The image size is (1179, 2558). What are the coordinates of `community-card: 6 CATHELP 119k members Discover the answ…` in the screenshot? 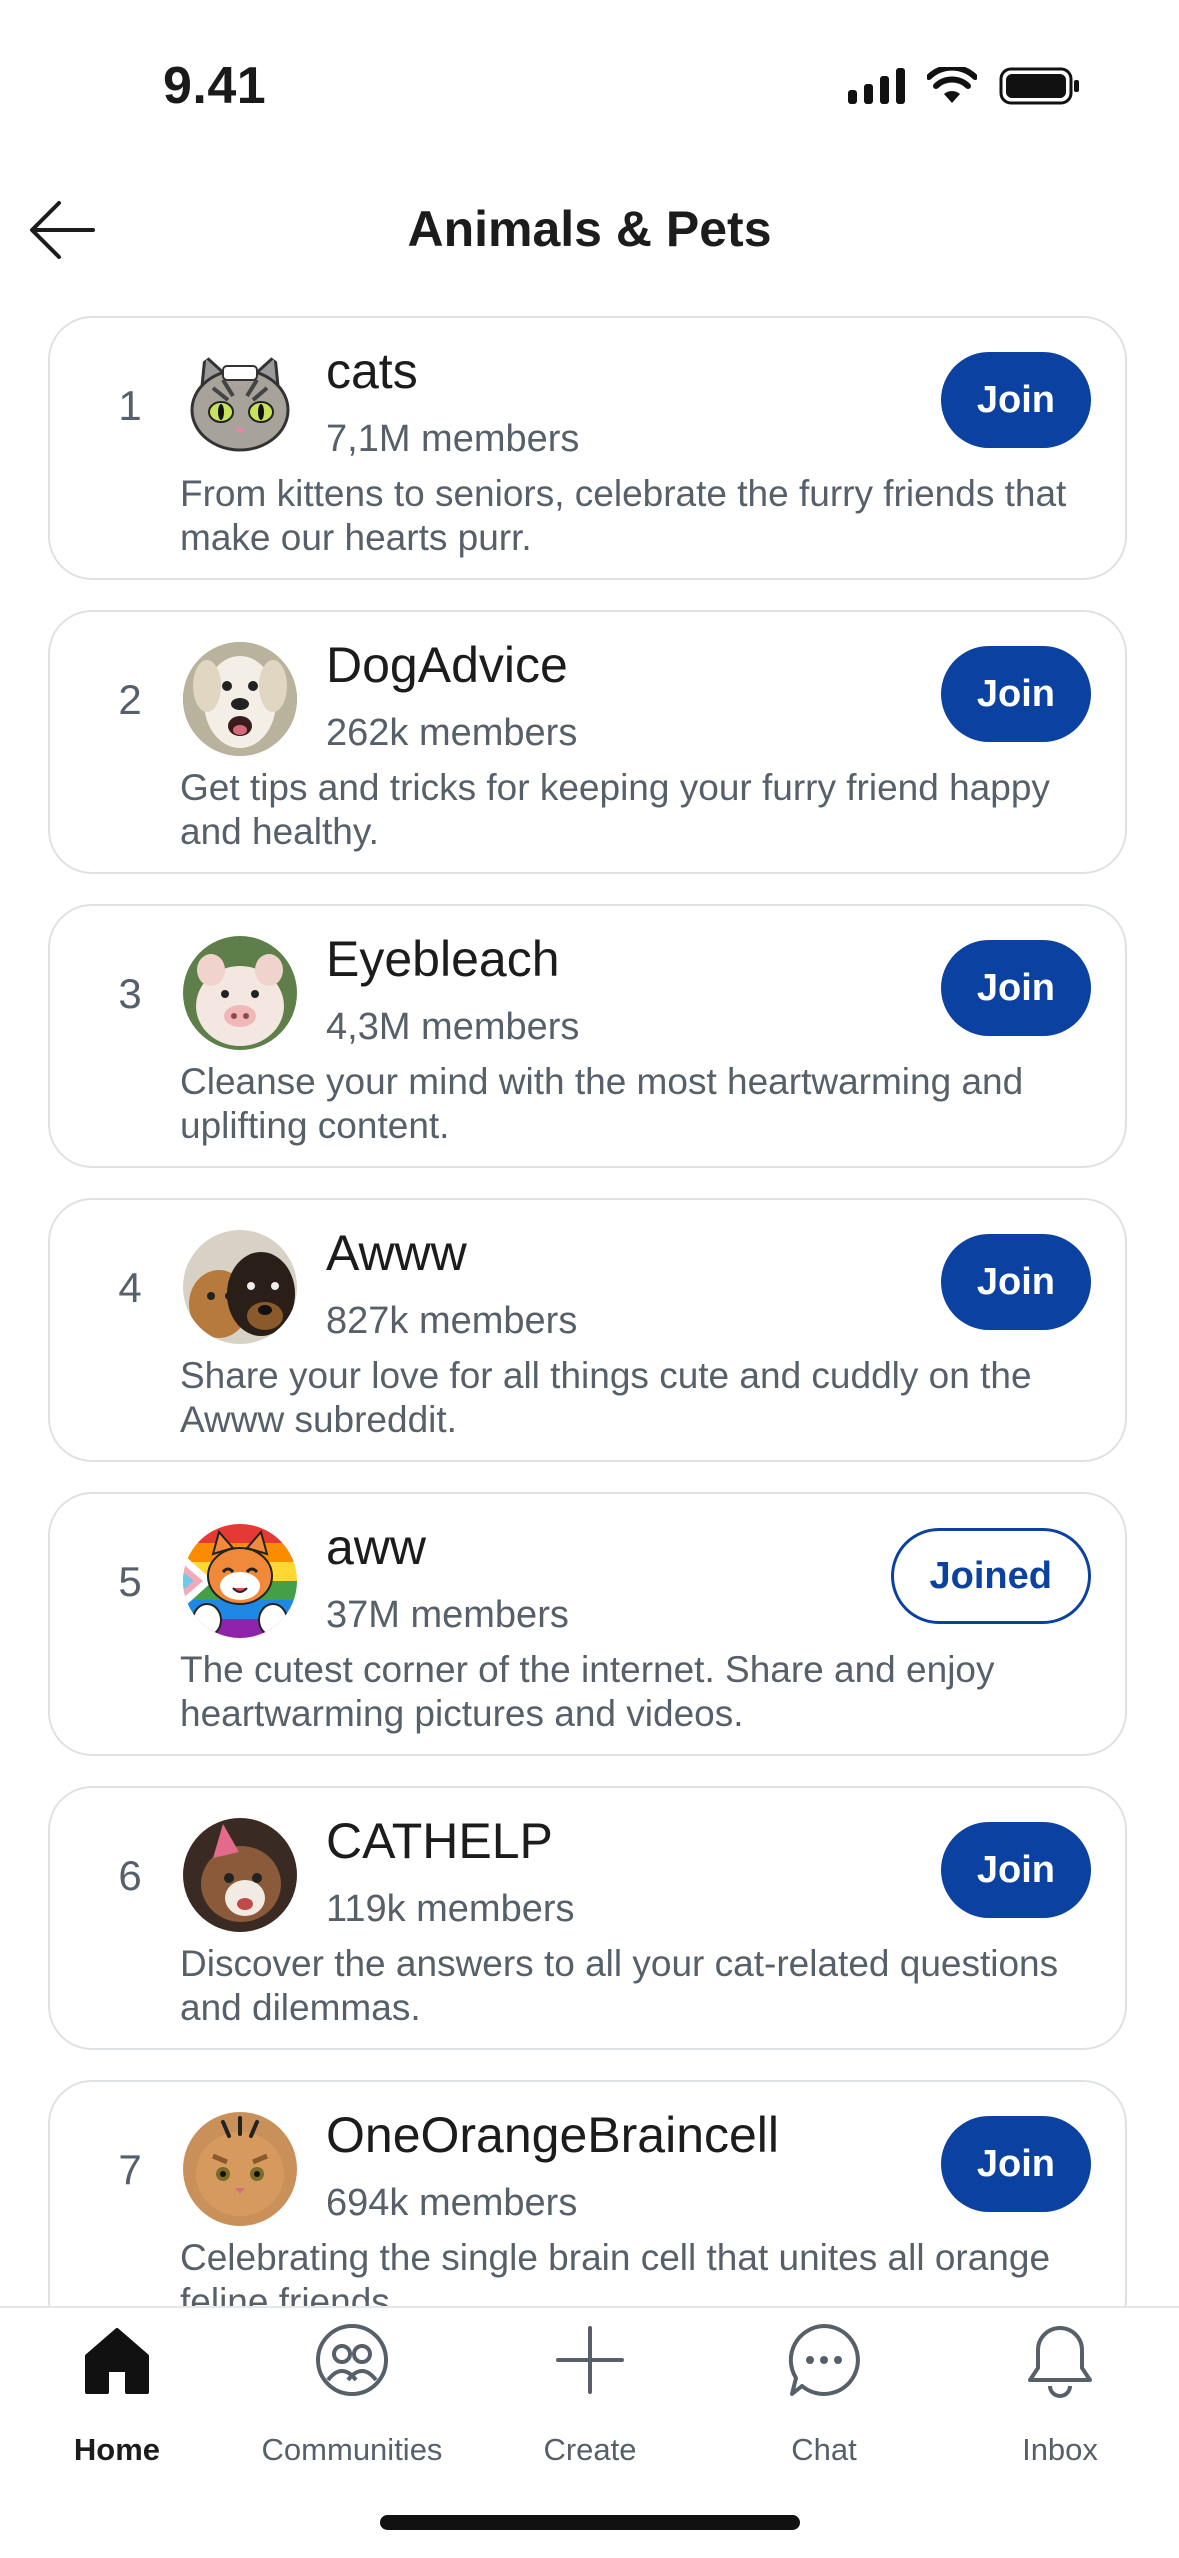 It's located at (587, 1918).